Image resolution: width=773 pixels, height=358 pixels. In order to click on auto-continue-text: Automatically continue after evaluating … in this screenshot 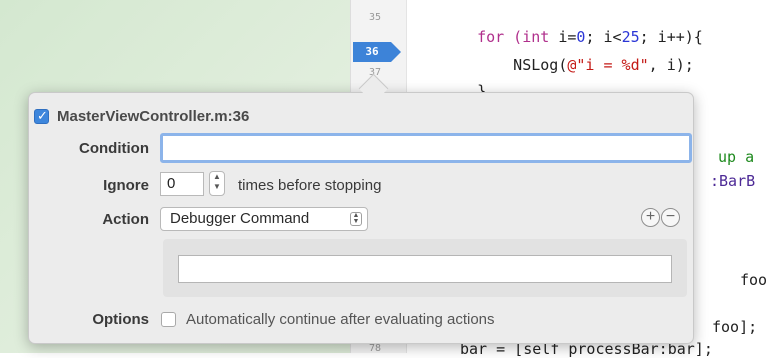, I will do `click(340, 319)`.